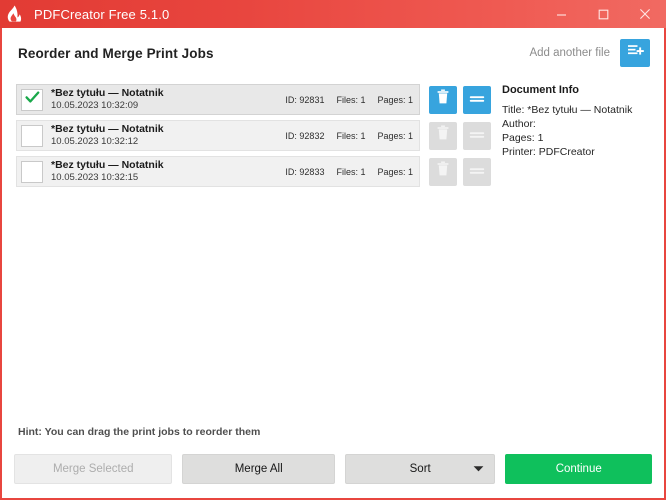  I want to click on job-meta: ID: 92833 Files: 1 Pages: 1, so click(349, 172).